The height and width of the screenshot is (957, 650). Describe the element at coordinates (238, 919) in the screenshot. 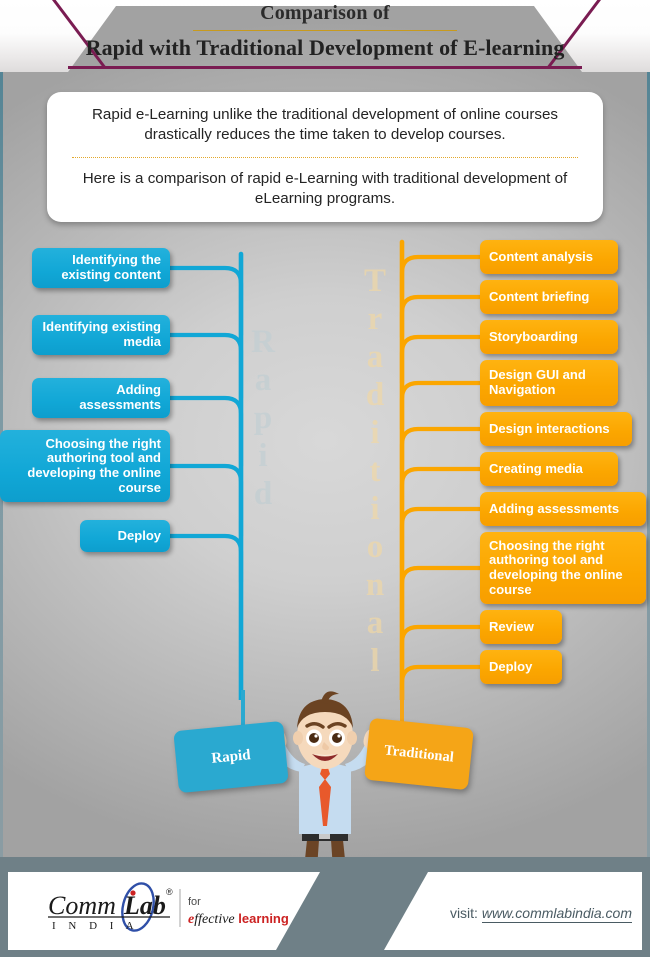

I see `logo-tagline-main: effective learning` at that location.